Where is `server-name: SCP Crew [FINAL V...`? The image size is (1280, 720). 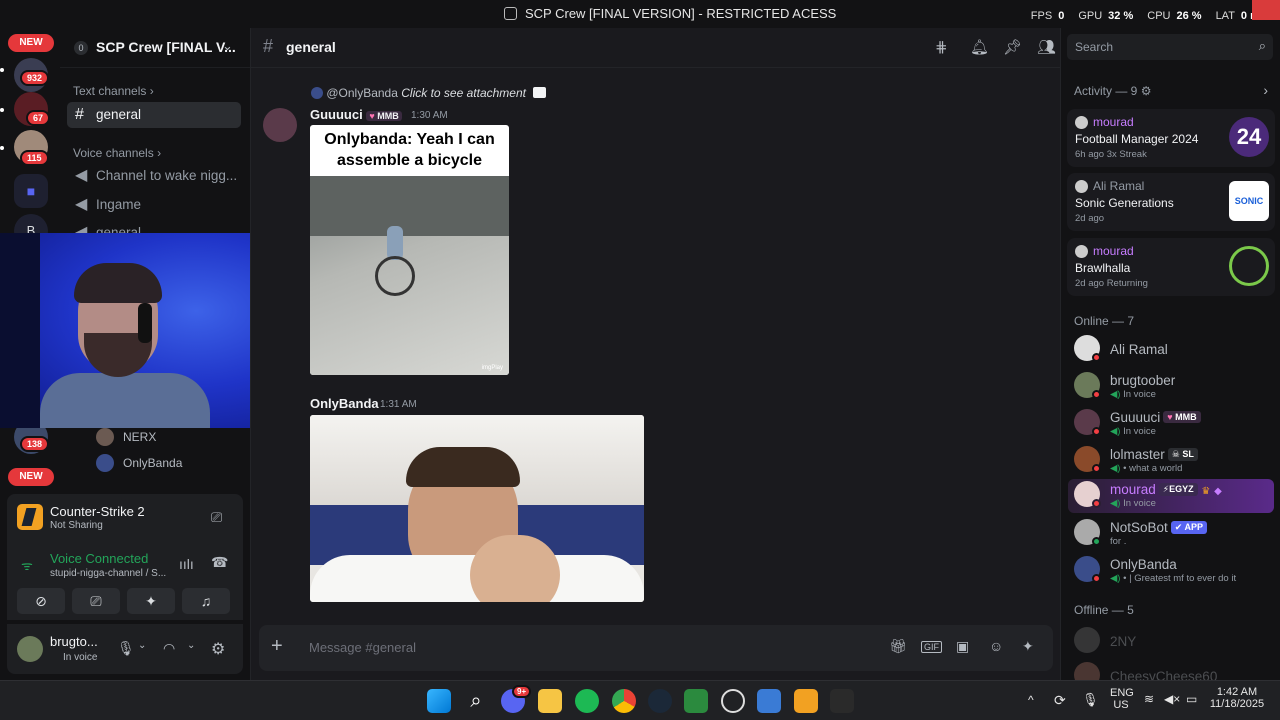
server-name: SCP Crew [FINAL V... is located at coordinates (166, 47).